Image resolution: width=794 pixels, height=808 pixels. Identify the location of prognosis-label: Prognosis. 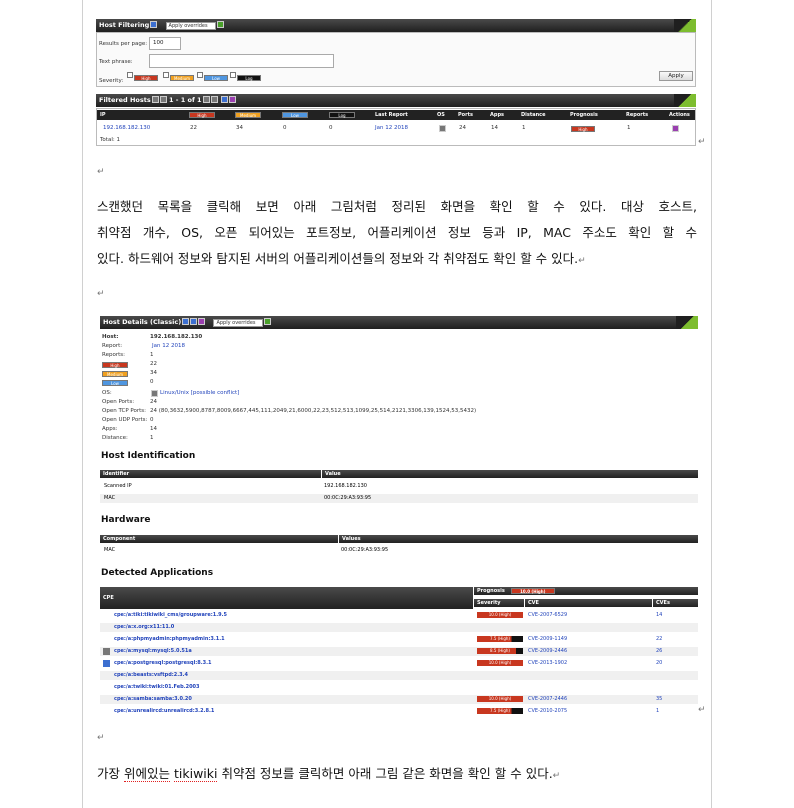
(491, 591).